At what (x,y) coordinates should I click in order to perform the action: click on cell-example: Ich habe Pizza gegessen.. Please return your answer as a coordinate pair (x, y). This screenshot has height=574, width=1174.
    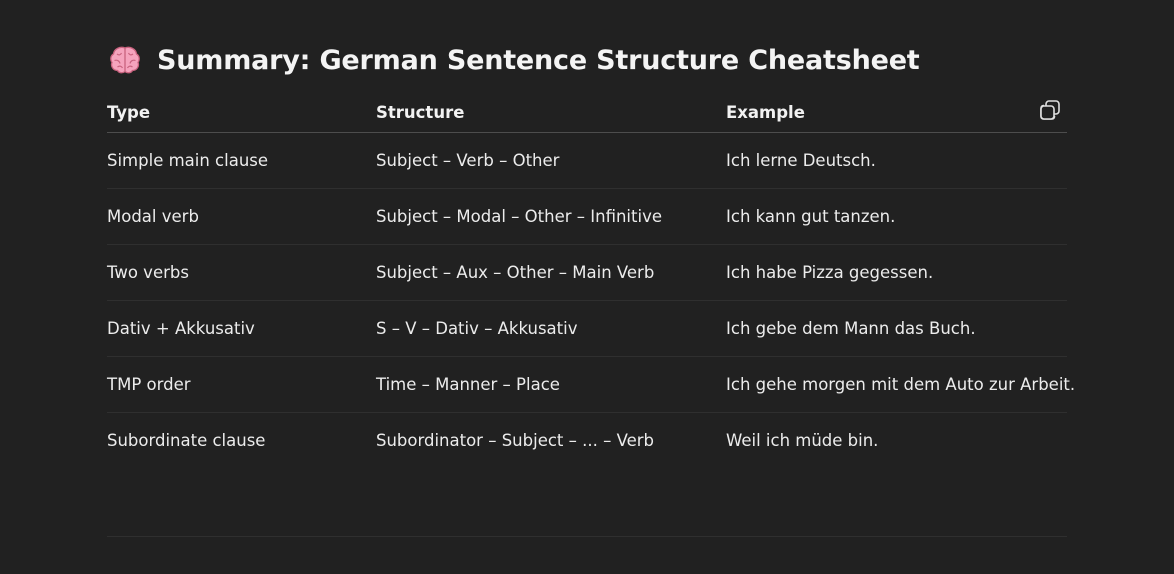
    Looking at the image, I should click on (830, 272).